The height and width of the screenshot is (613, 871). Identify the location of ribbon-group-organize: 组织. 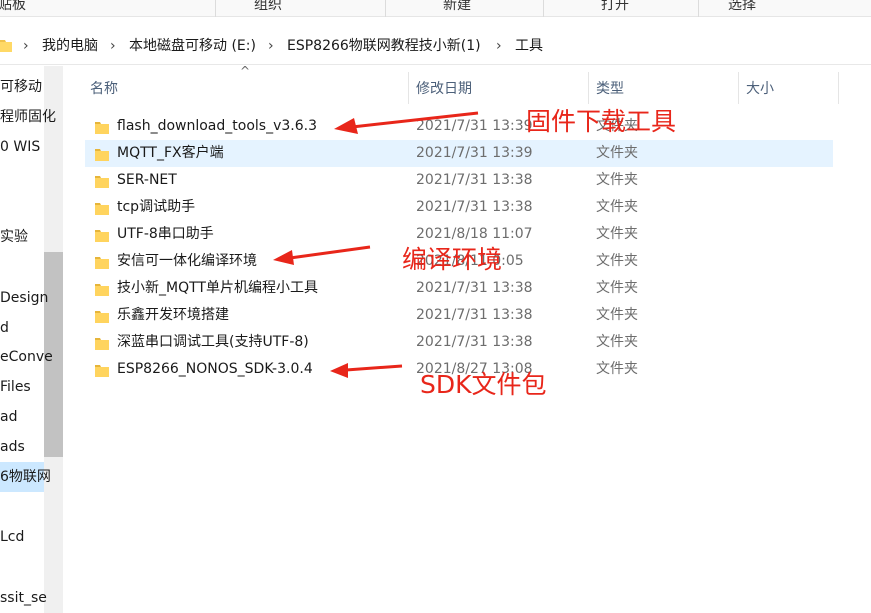
(268, 6).